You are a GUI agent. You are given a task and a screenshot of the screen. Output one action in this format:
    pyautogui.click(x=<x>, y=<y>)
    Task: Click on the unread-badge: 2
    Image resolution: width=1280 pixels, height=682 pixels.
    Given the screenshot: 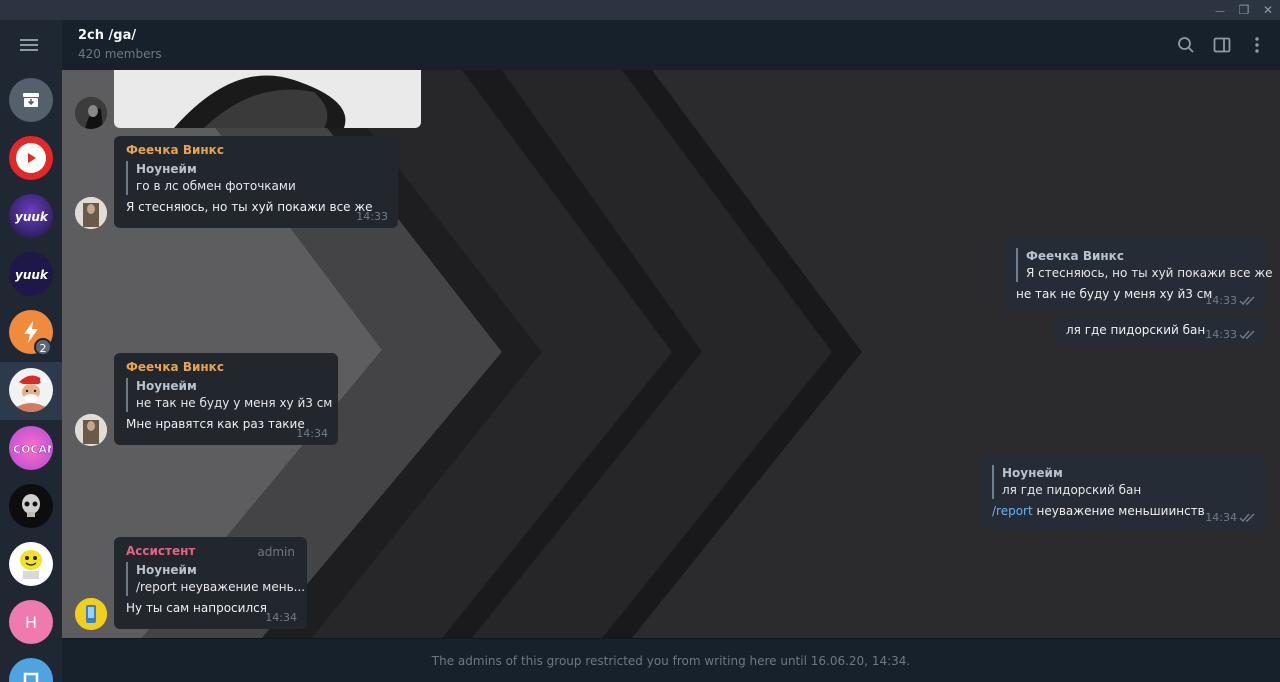 What is the action you would take?
    pyautogui.click(x=43, y=347)
    